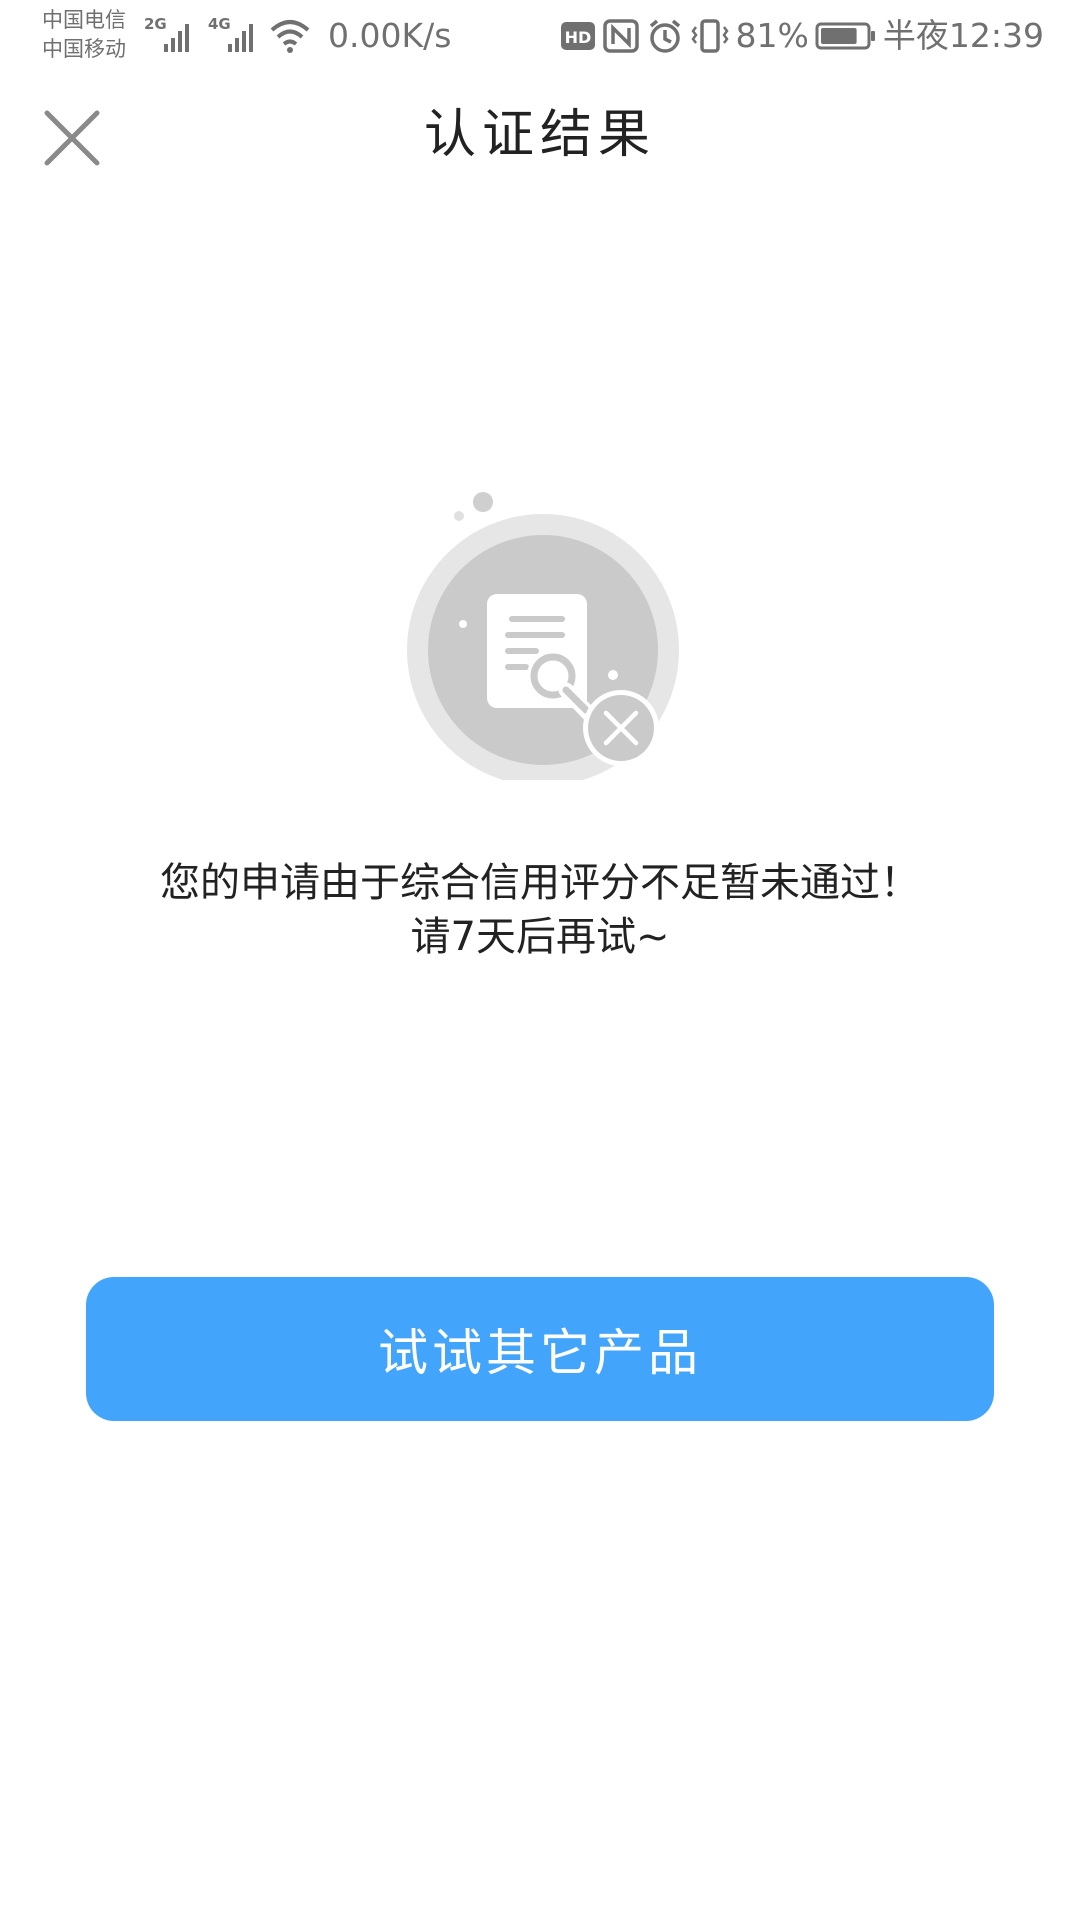  What do you see at coordinates (540, 883) in the screenshot?
I see `message-line-1: 您的申请由于综合信用评分不足暂未通过！` at bounding box center [540, 883].